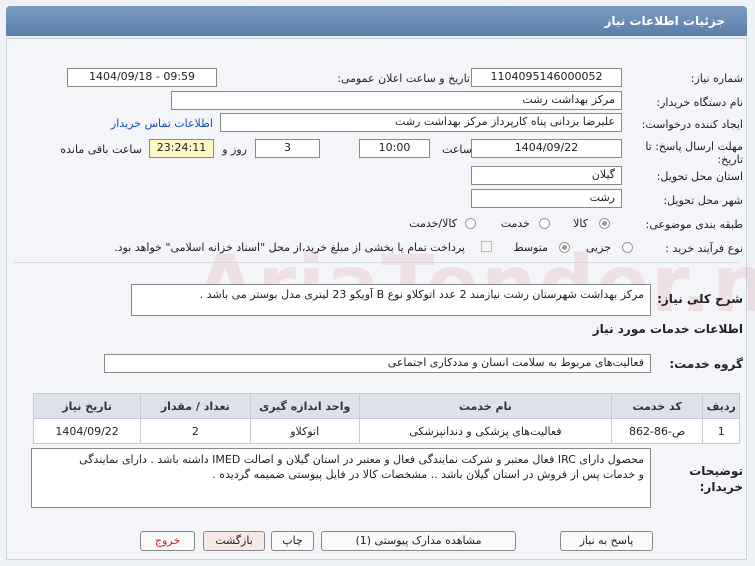 The width and height of the screenshot is (755, 566). What do you see at coordinates (87, 406) in the screenshot?
I see `col-need-date: تاریخ نیاز` at bounding box center [87, 406].